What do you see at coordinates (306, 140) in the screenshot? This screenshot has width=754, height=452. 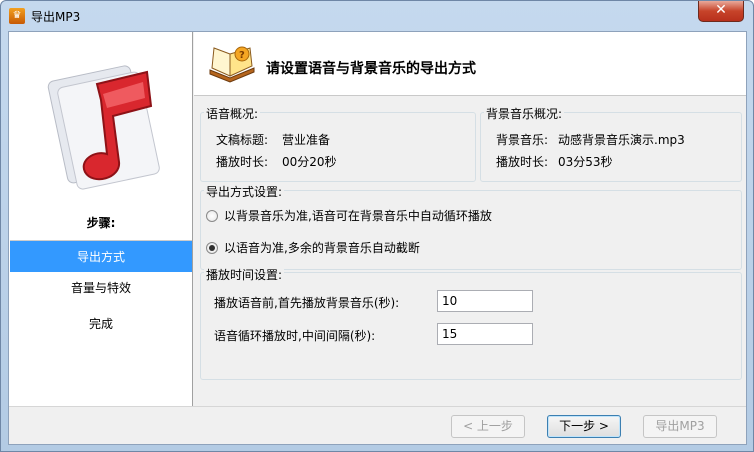 I see `doc-title-value: 营业准备` at bounding box center [306, 140].